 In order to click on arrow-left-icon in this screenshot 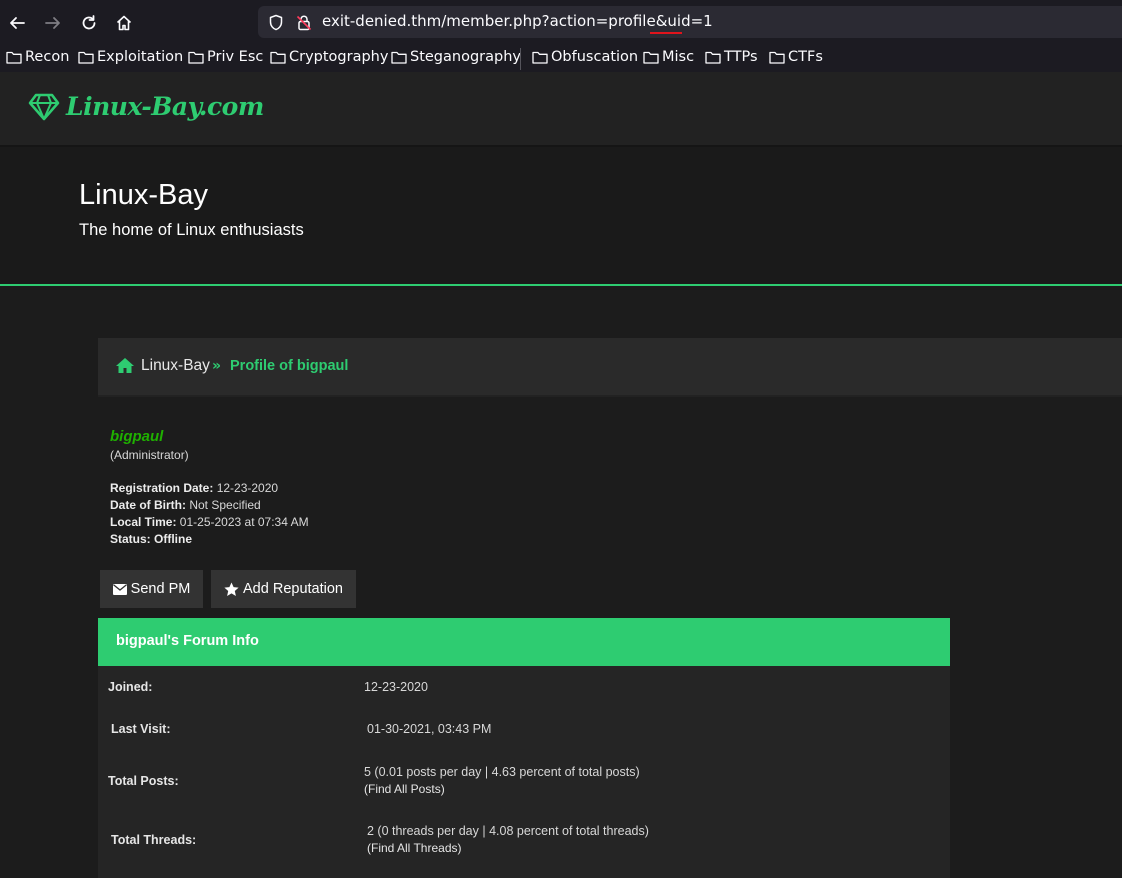, I will do `click(17, 23)`.